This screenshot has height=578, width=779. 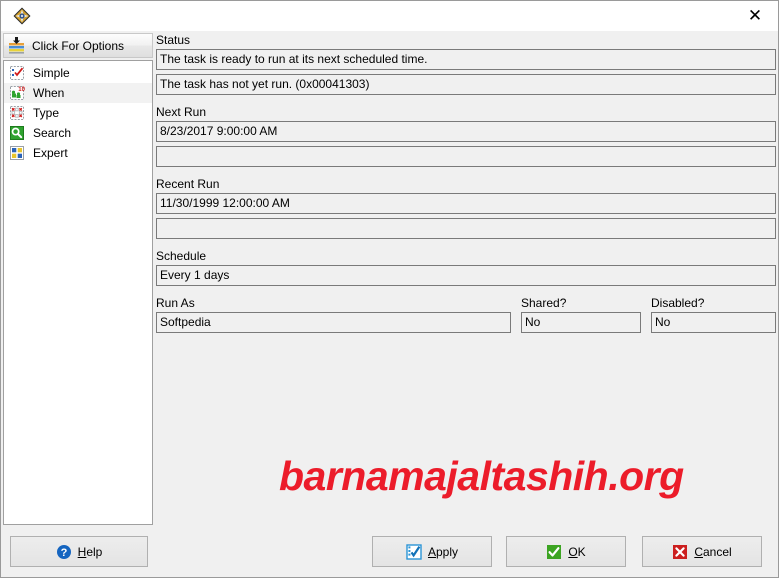 I want to click on ok-button: OK, so click(x=566, y=551).